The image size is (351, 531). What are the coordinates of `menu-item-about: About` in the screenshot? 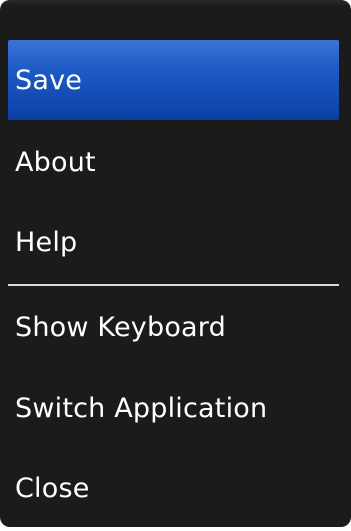 It's located at (173, 162).